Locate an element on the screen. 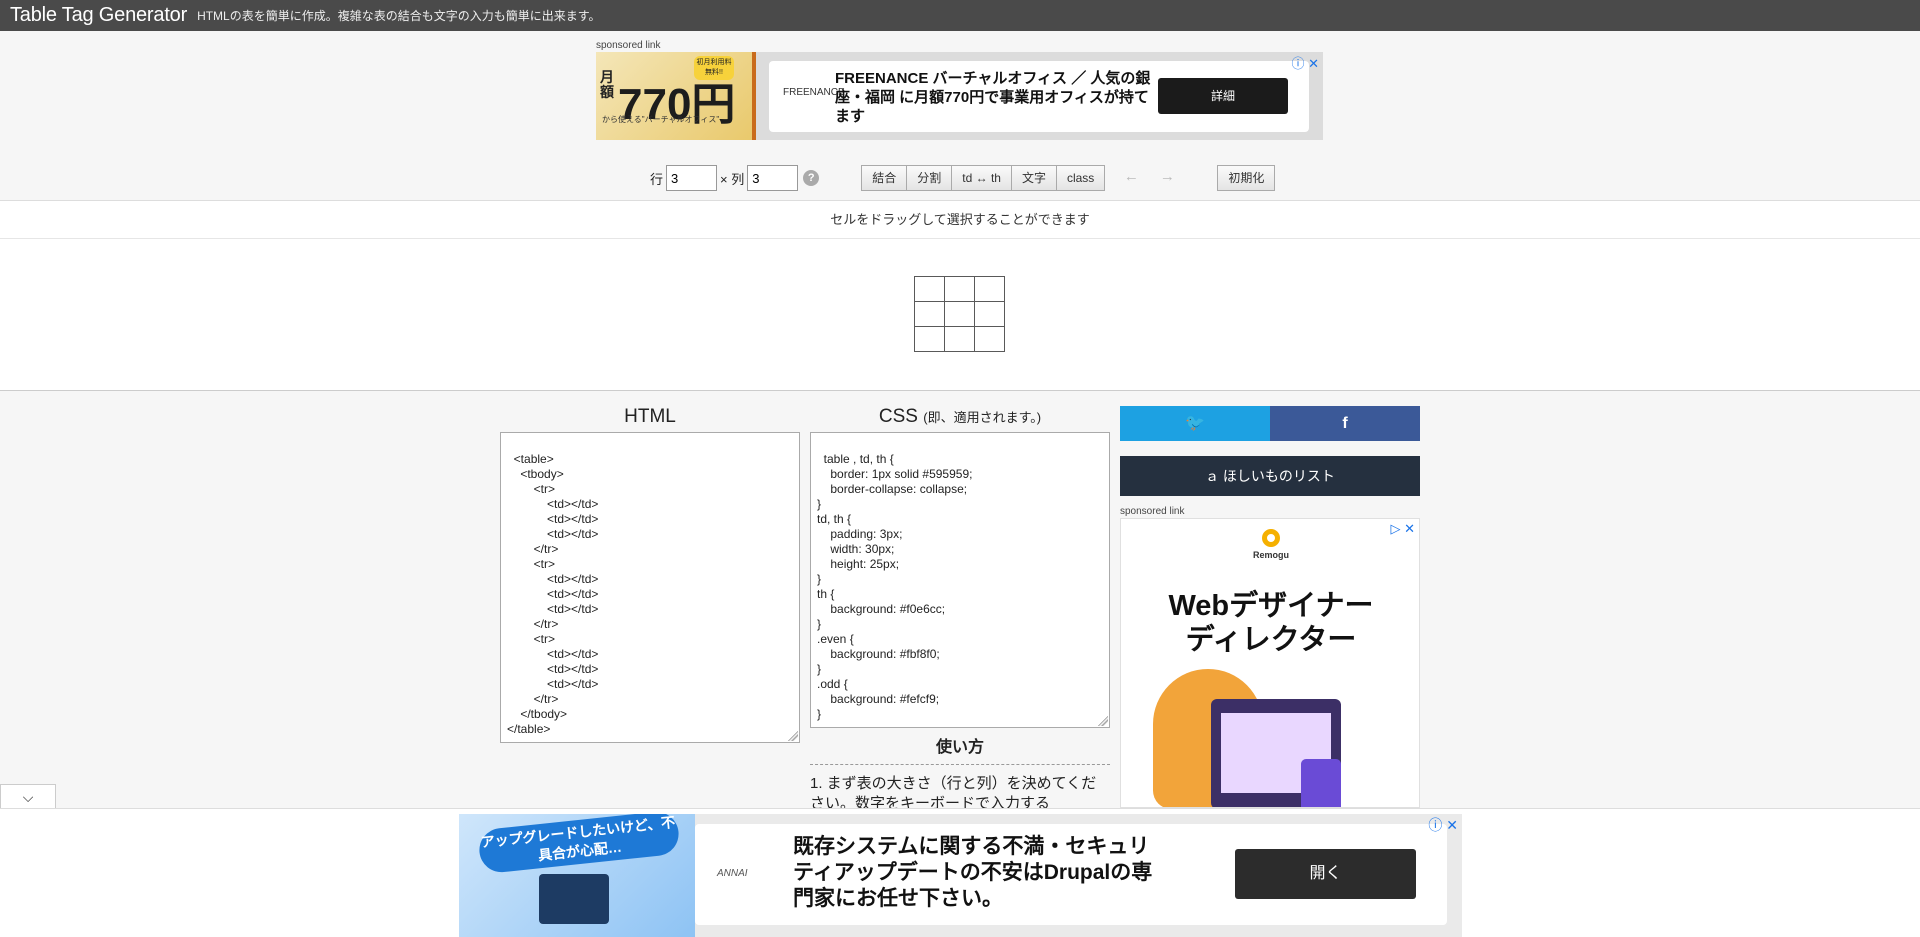 The height and width of the screenshot is (937, 1920). site-tagline: HTMLの表を簡単に作成。複雑な表の結合も文字の入力も簡単に出来ます。 is located at coordinates (399, 16).